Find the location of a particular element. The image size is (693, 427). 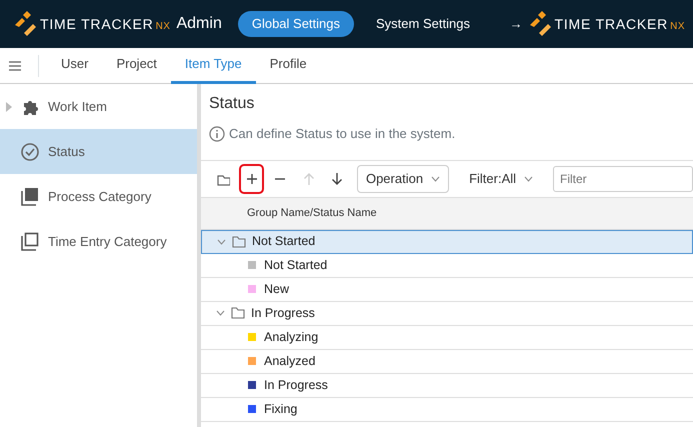

status-name: Analyzed is located at coordinates (290, 361).